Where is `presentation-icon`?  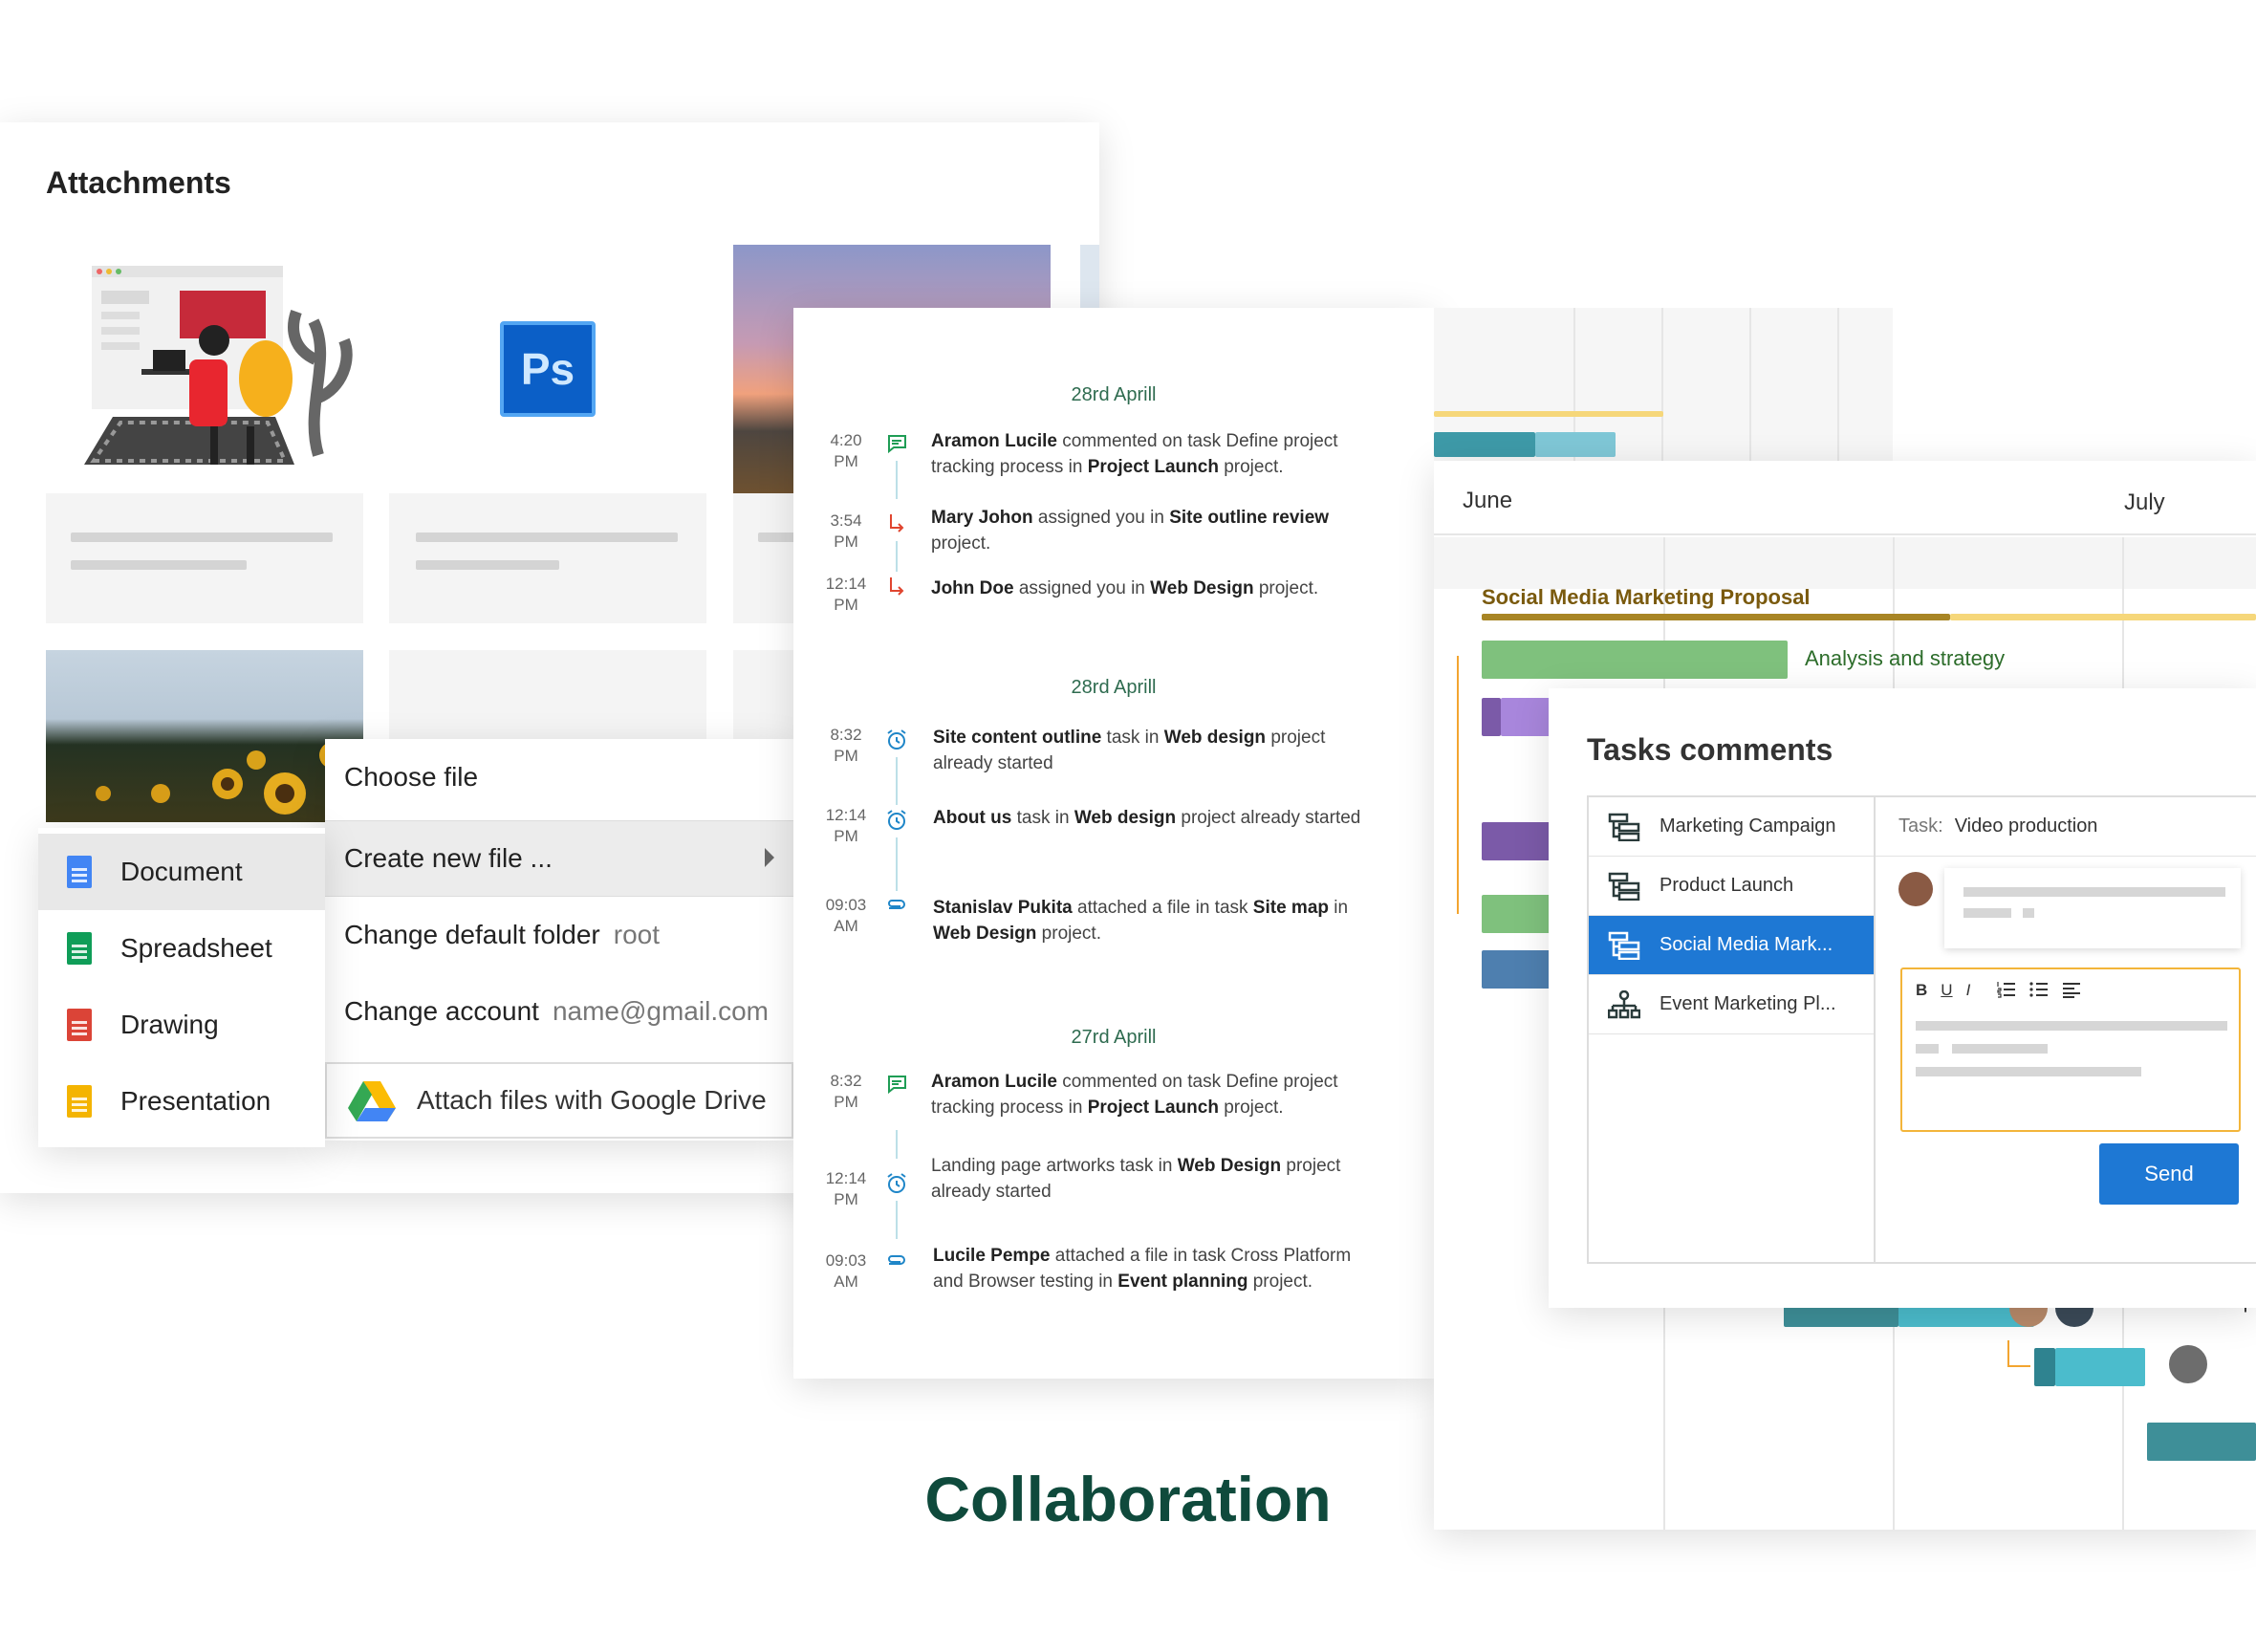
presentation-icon is located at coordinates (79, 1101).